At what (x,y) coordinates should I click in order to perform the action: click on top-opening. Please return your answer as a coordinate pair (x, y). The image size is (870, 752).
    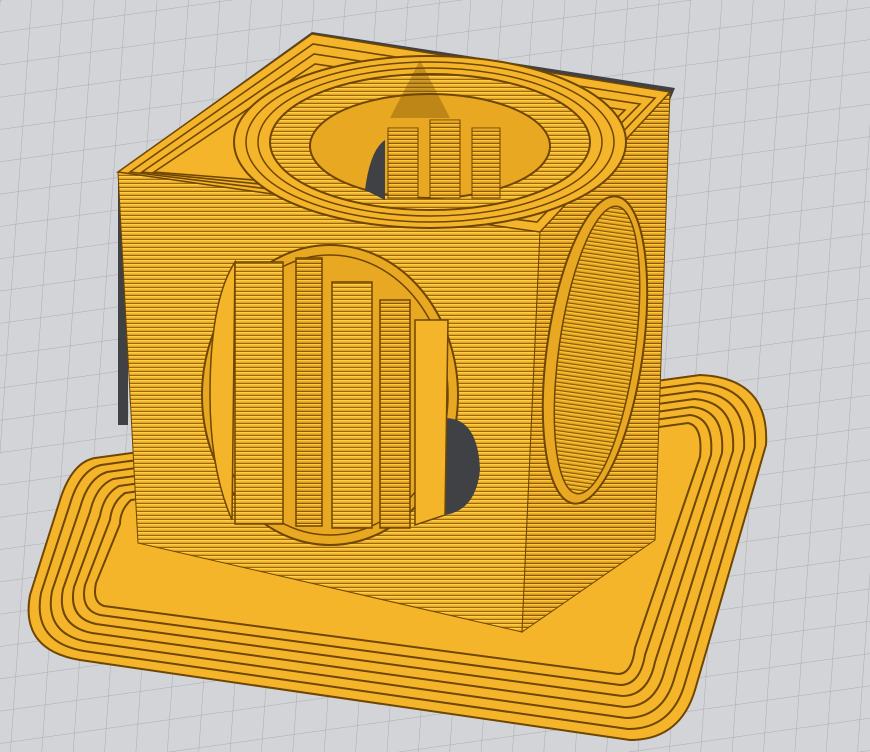
    Looking at the image, I should click on (430, 142).